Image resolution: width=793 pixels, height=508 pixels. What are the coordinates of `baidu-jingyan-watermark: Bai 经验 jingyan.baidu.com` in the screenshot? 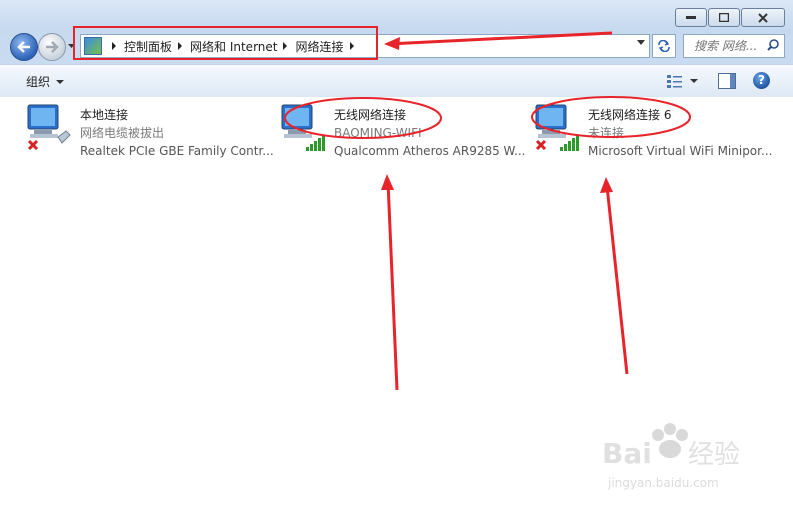 It's located at (671, 456).